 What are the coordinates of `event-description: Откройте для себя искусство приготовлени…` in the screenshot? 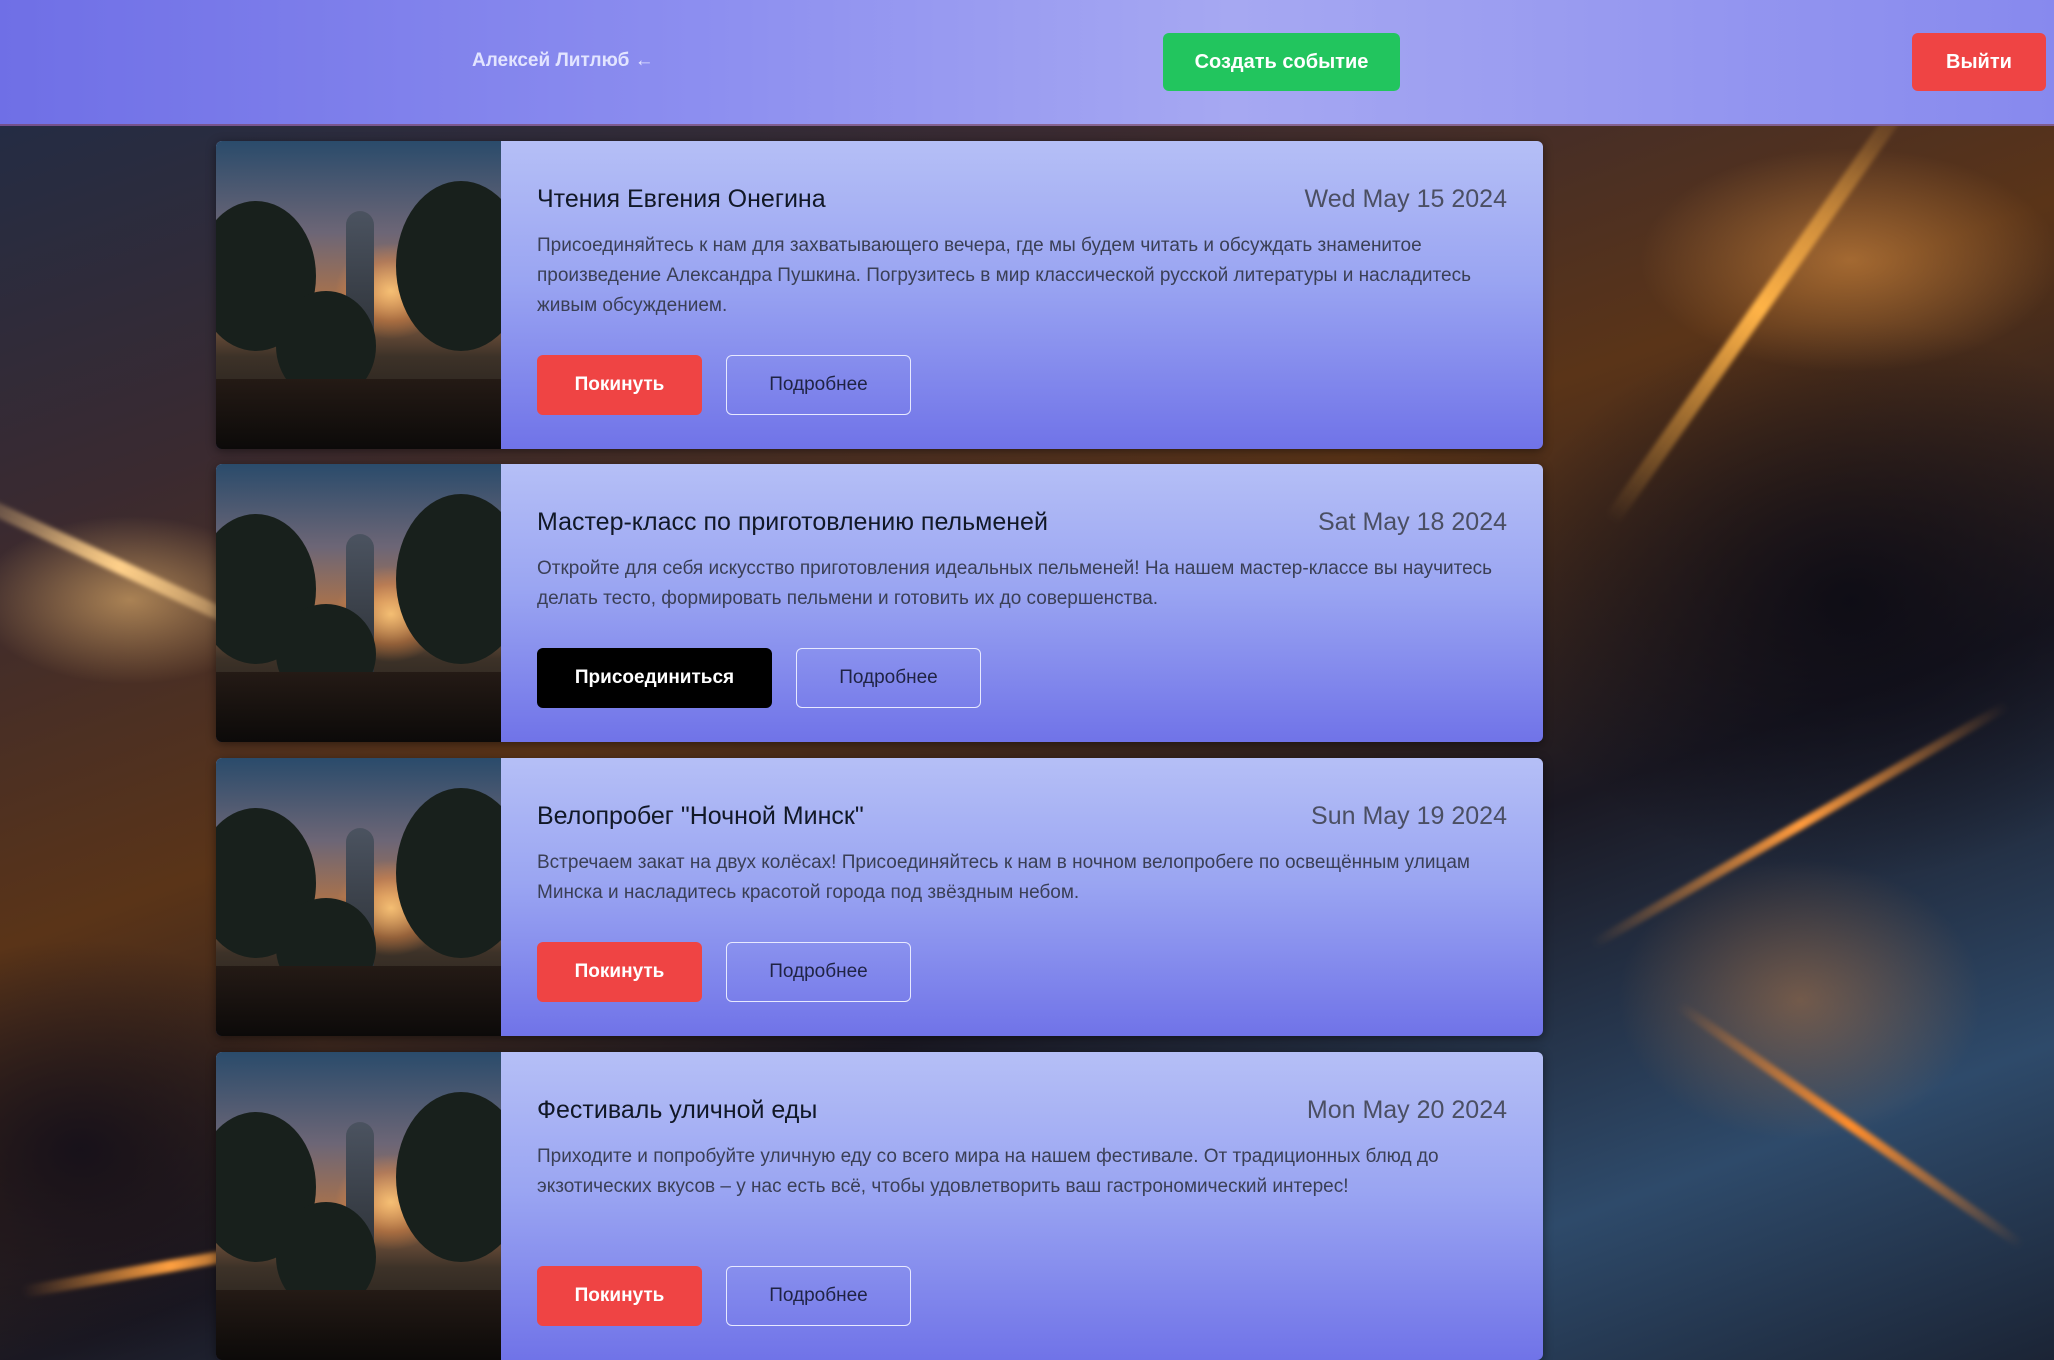 It's located at (1015, 583).